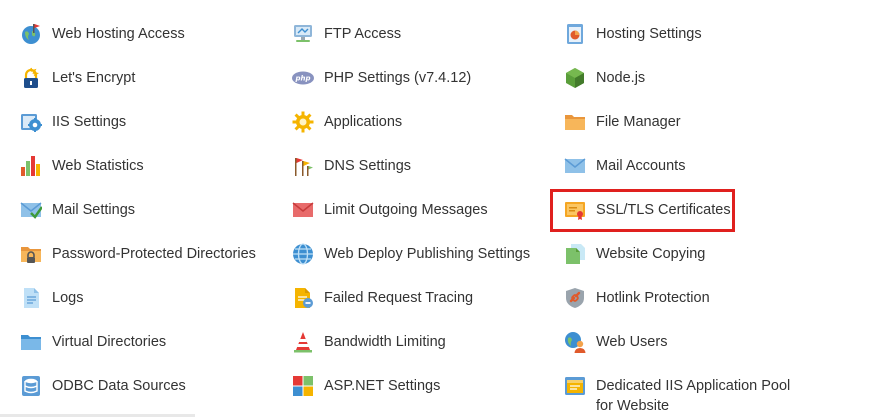 The width and height of the screenshot is (882, 417). What do you see at coordinates (408, 35) in the screenshot?
I see `tool-ftp-access: FTP Access` at bounding box center [408, 35].